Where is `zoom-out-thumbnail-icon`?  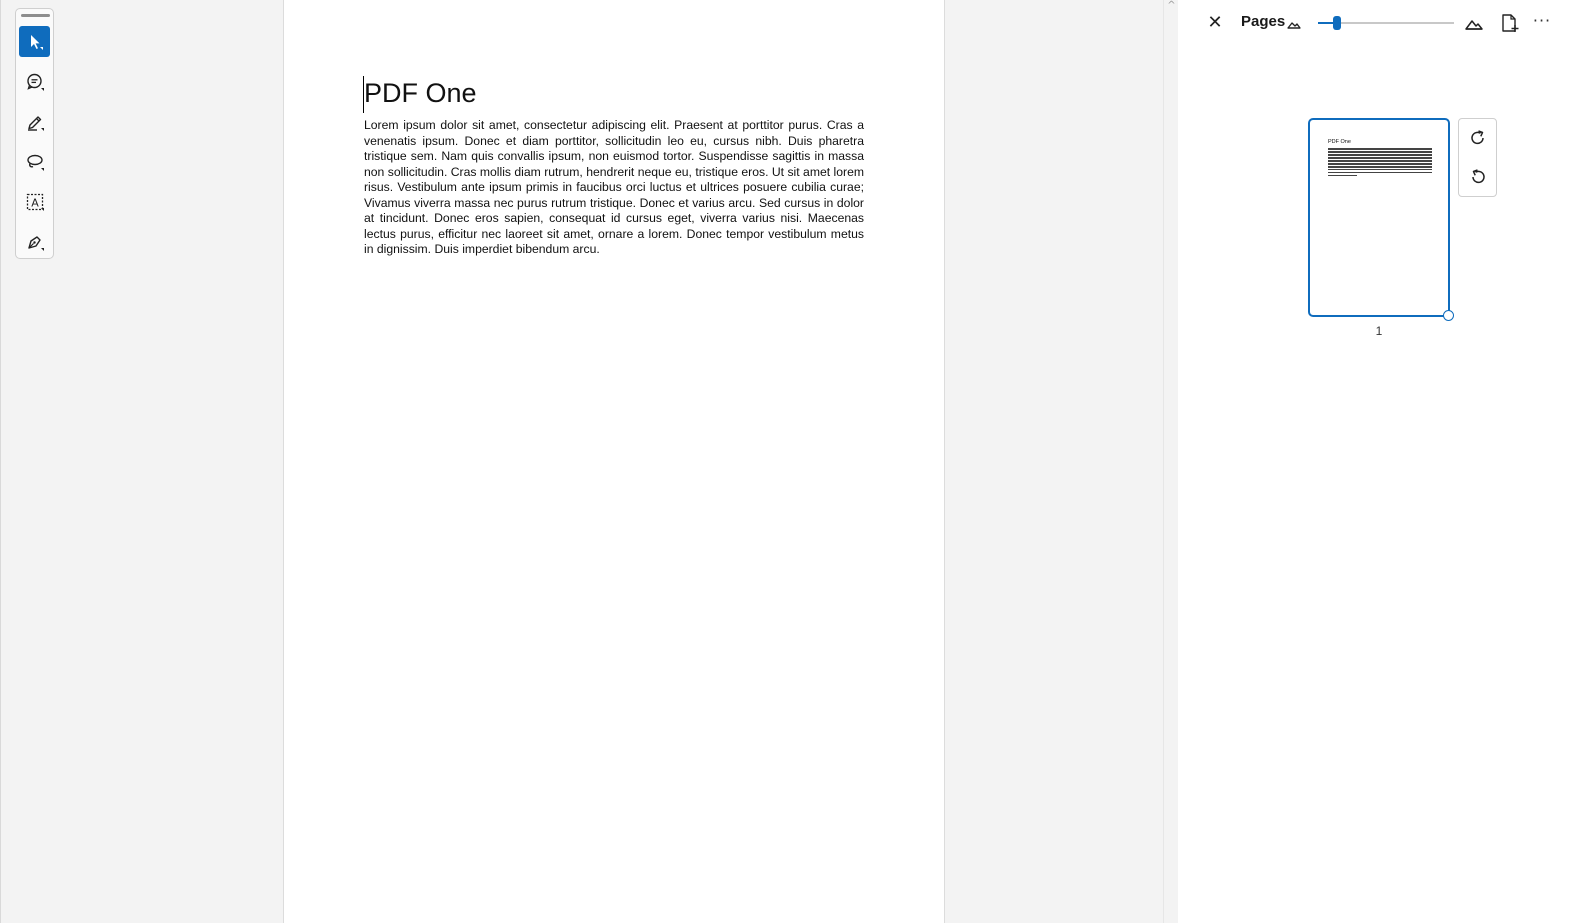
zoom-out-thumbnail-icon is located at coordinates (1294, 24).